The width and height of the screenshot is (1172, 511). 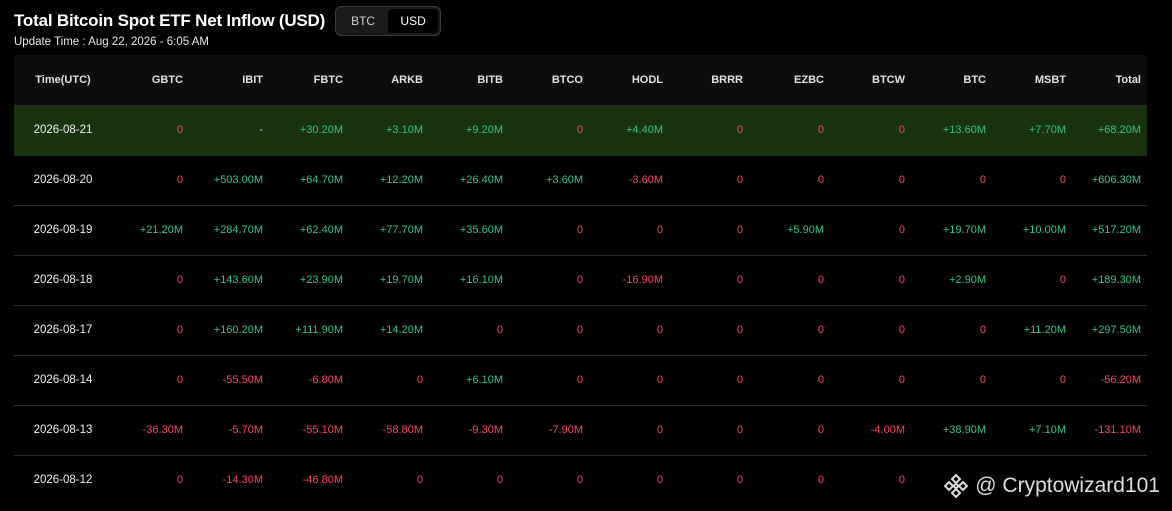 What do you see at coordinates (481, 230) in the screenshot?
I see `flow-cell: +35.60M` at bounding box center [481, 230].